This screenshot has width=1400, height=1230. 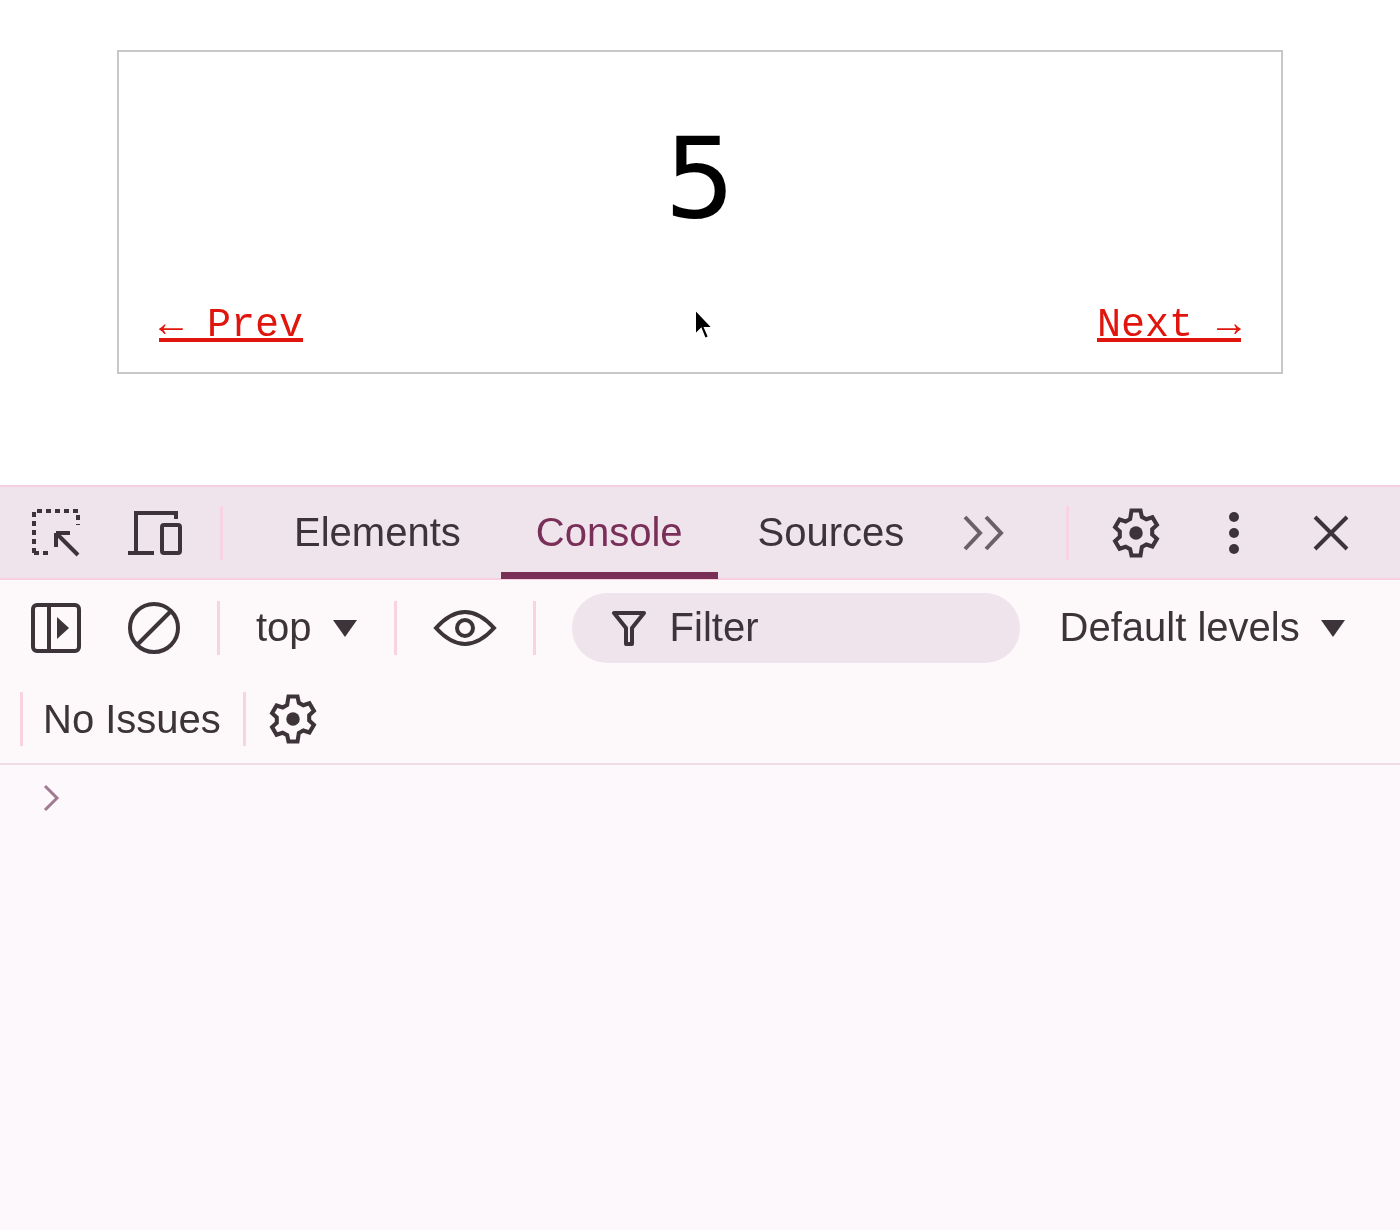 I want to click on next-link: Next →, so click(x=1168, y=325).